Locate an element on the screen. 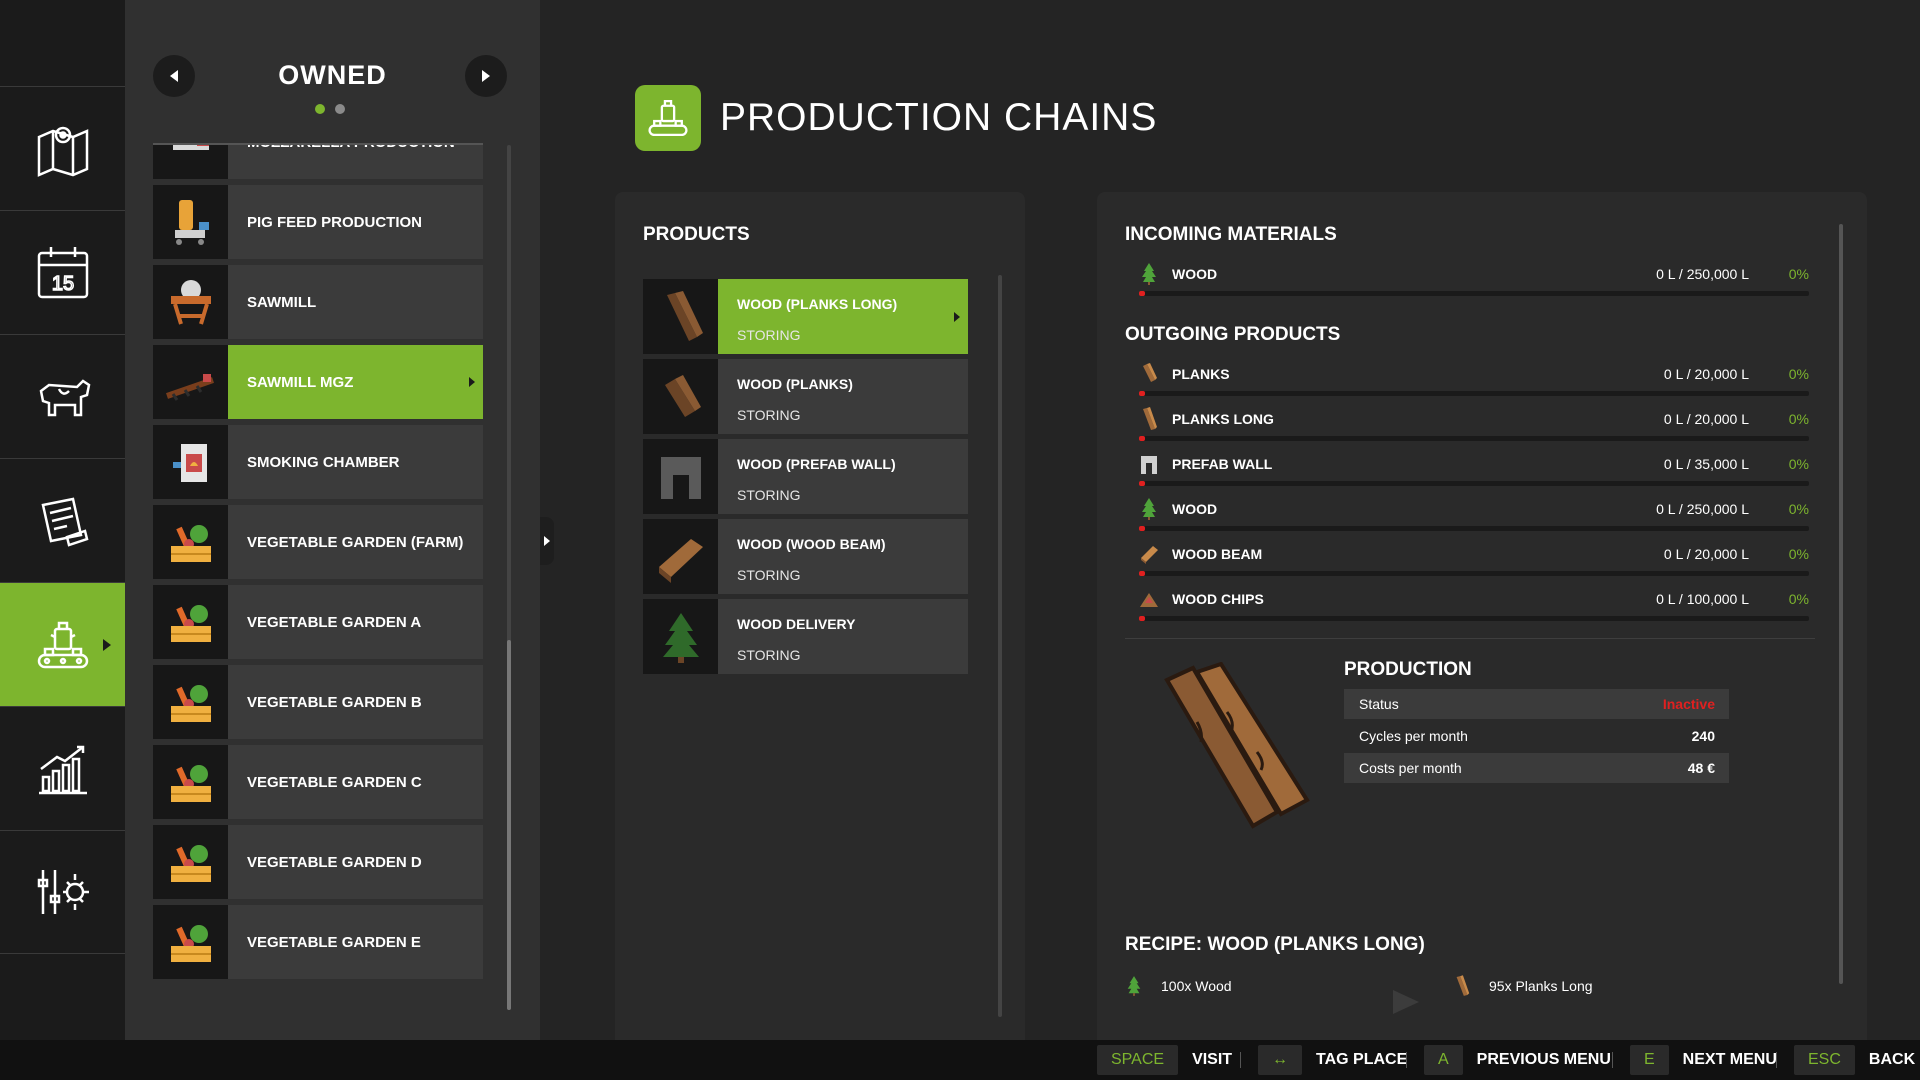 This screenshot has width=1920, height=1080. svg-text: 15 is located at coordinates (62, 284).